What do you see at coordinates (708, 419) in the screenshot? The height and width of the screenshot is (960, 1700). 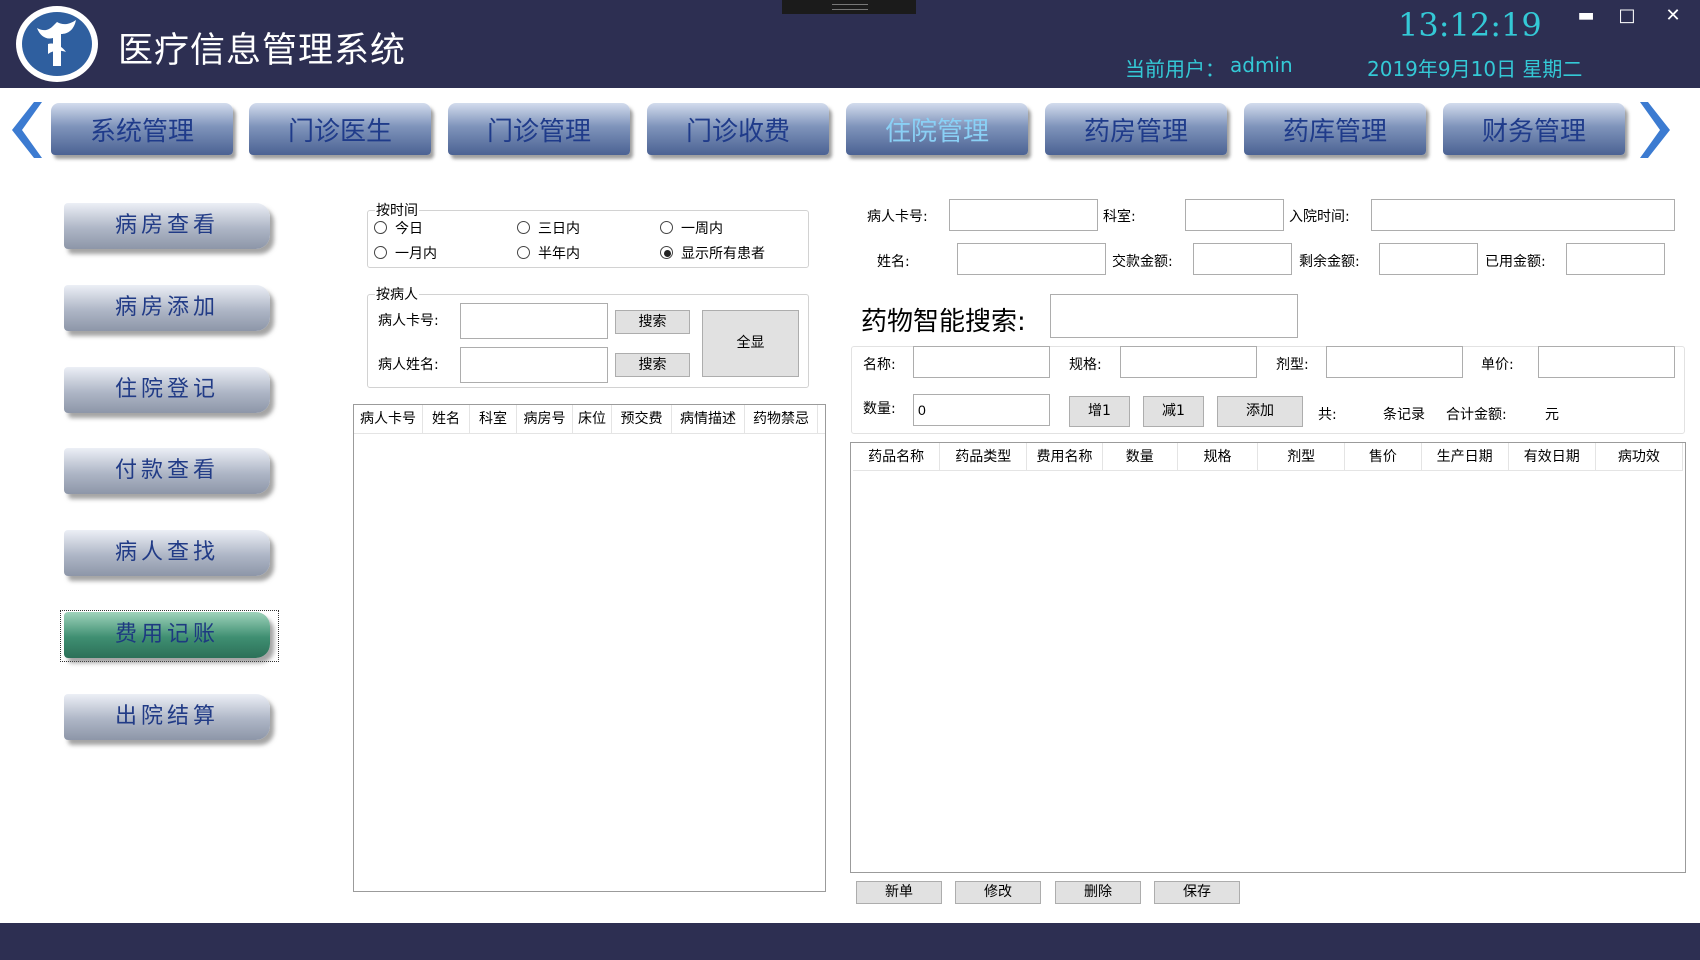 I see `column-header: 病情描述` at bounding box center [708, 419].